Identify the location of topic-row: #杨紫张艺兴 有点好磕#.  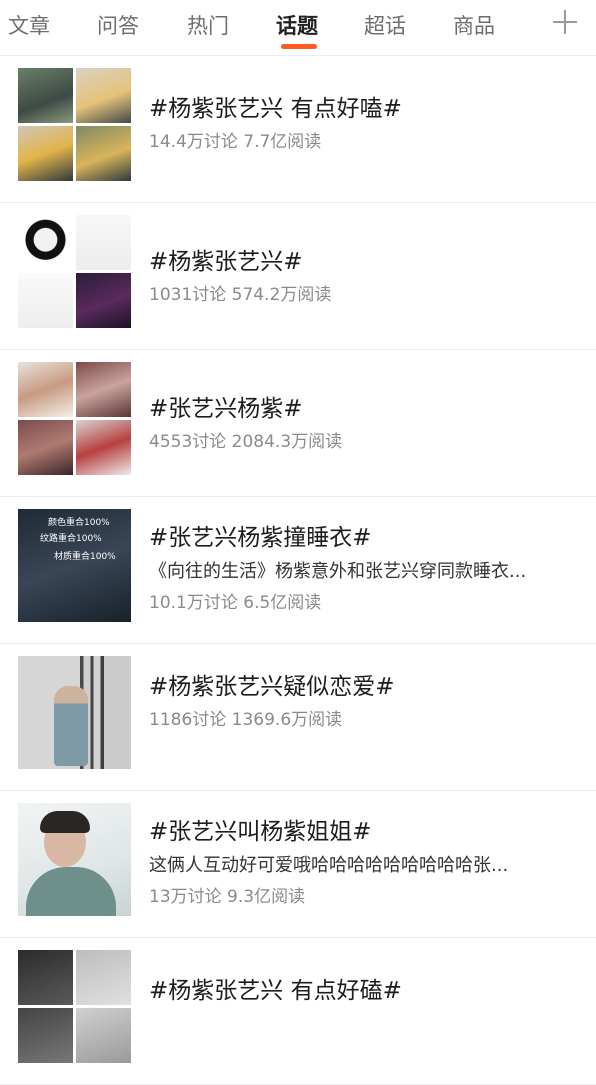
(298, 1011).